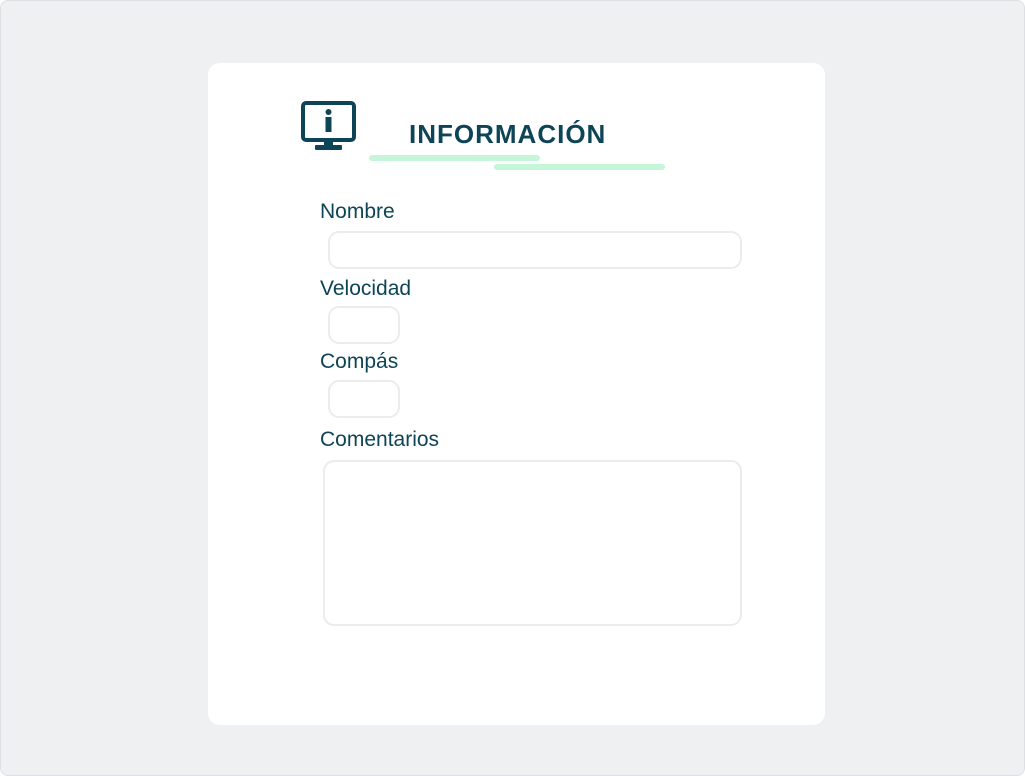 The width and height of the screenshot is (1025, 776). I want to click on velocidad-label: Velocidad, so click(366, 288).